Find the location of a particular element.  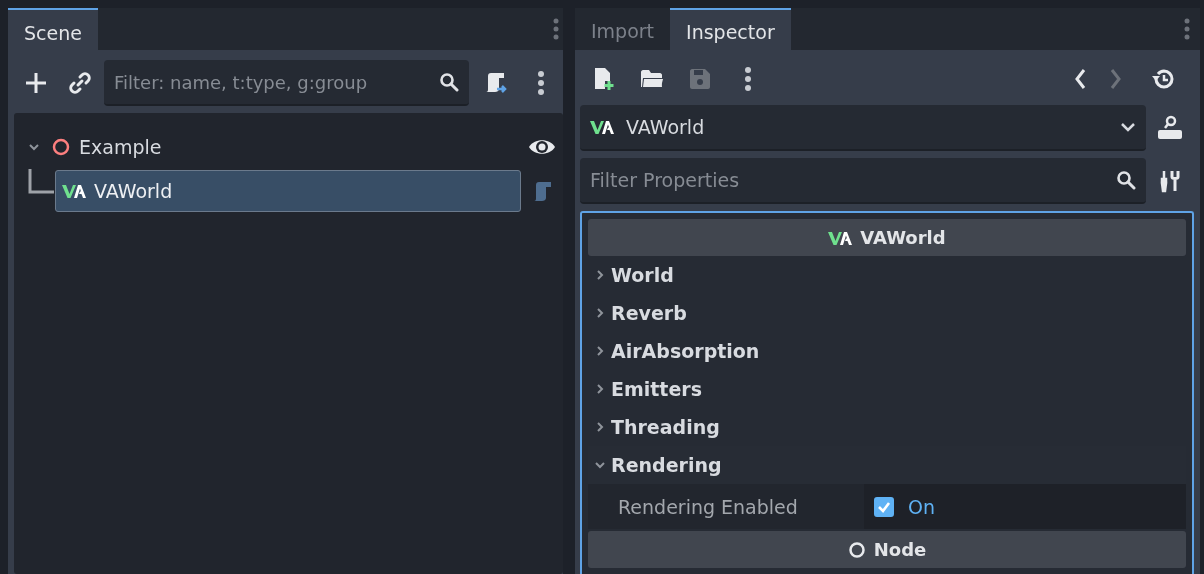

class-name: Node is located at coordinates (900, 549).